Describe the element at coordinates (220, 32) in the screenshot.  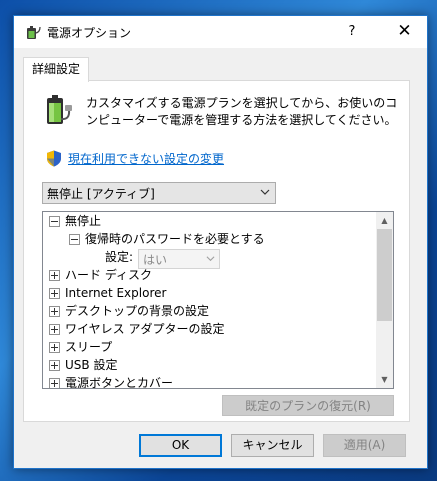
I see `title-bar: 電源オプション ? ✕` at that location.